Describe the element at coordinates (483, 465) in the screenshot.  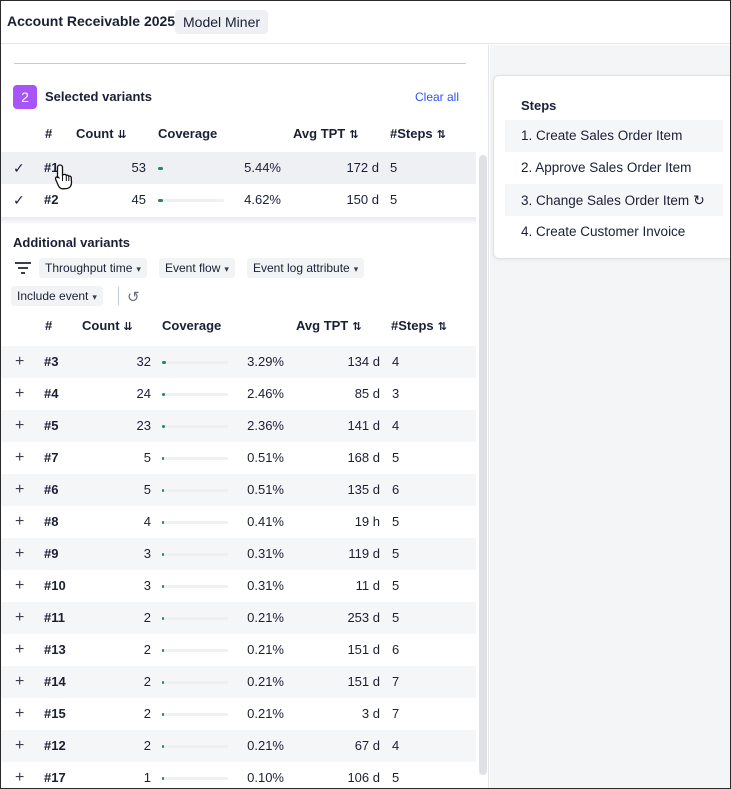
I see `scrollbar` at that location.